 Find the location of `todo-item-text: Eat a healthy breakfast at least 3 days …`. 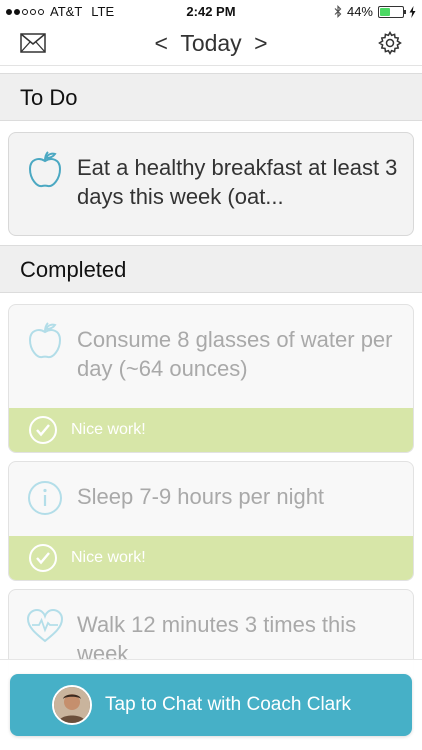

todo-item-text: Eat a healthy breakfast at least 3 days … is located at coordinates (237, 182).